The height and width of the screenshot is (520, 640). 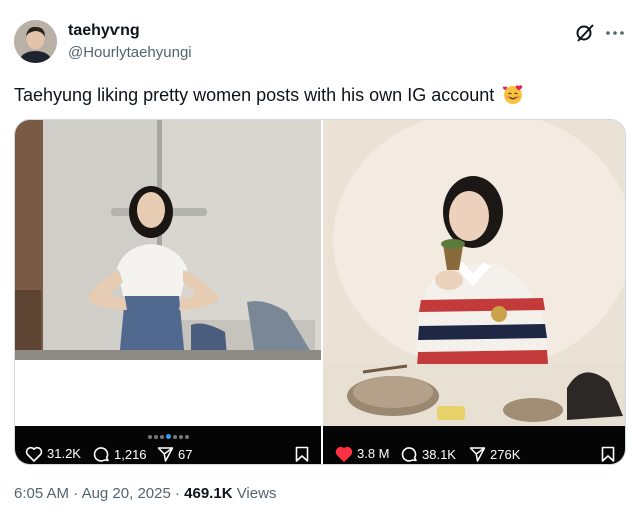 I want to click on views-label: Views, so click(x=256, y=493).